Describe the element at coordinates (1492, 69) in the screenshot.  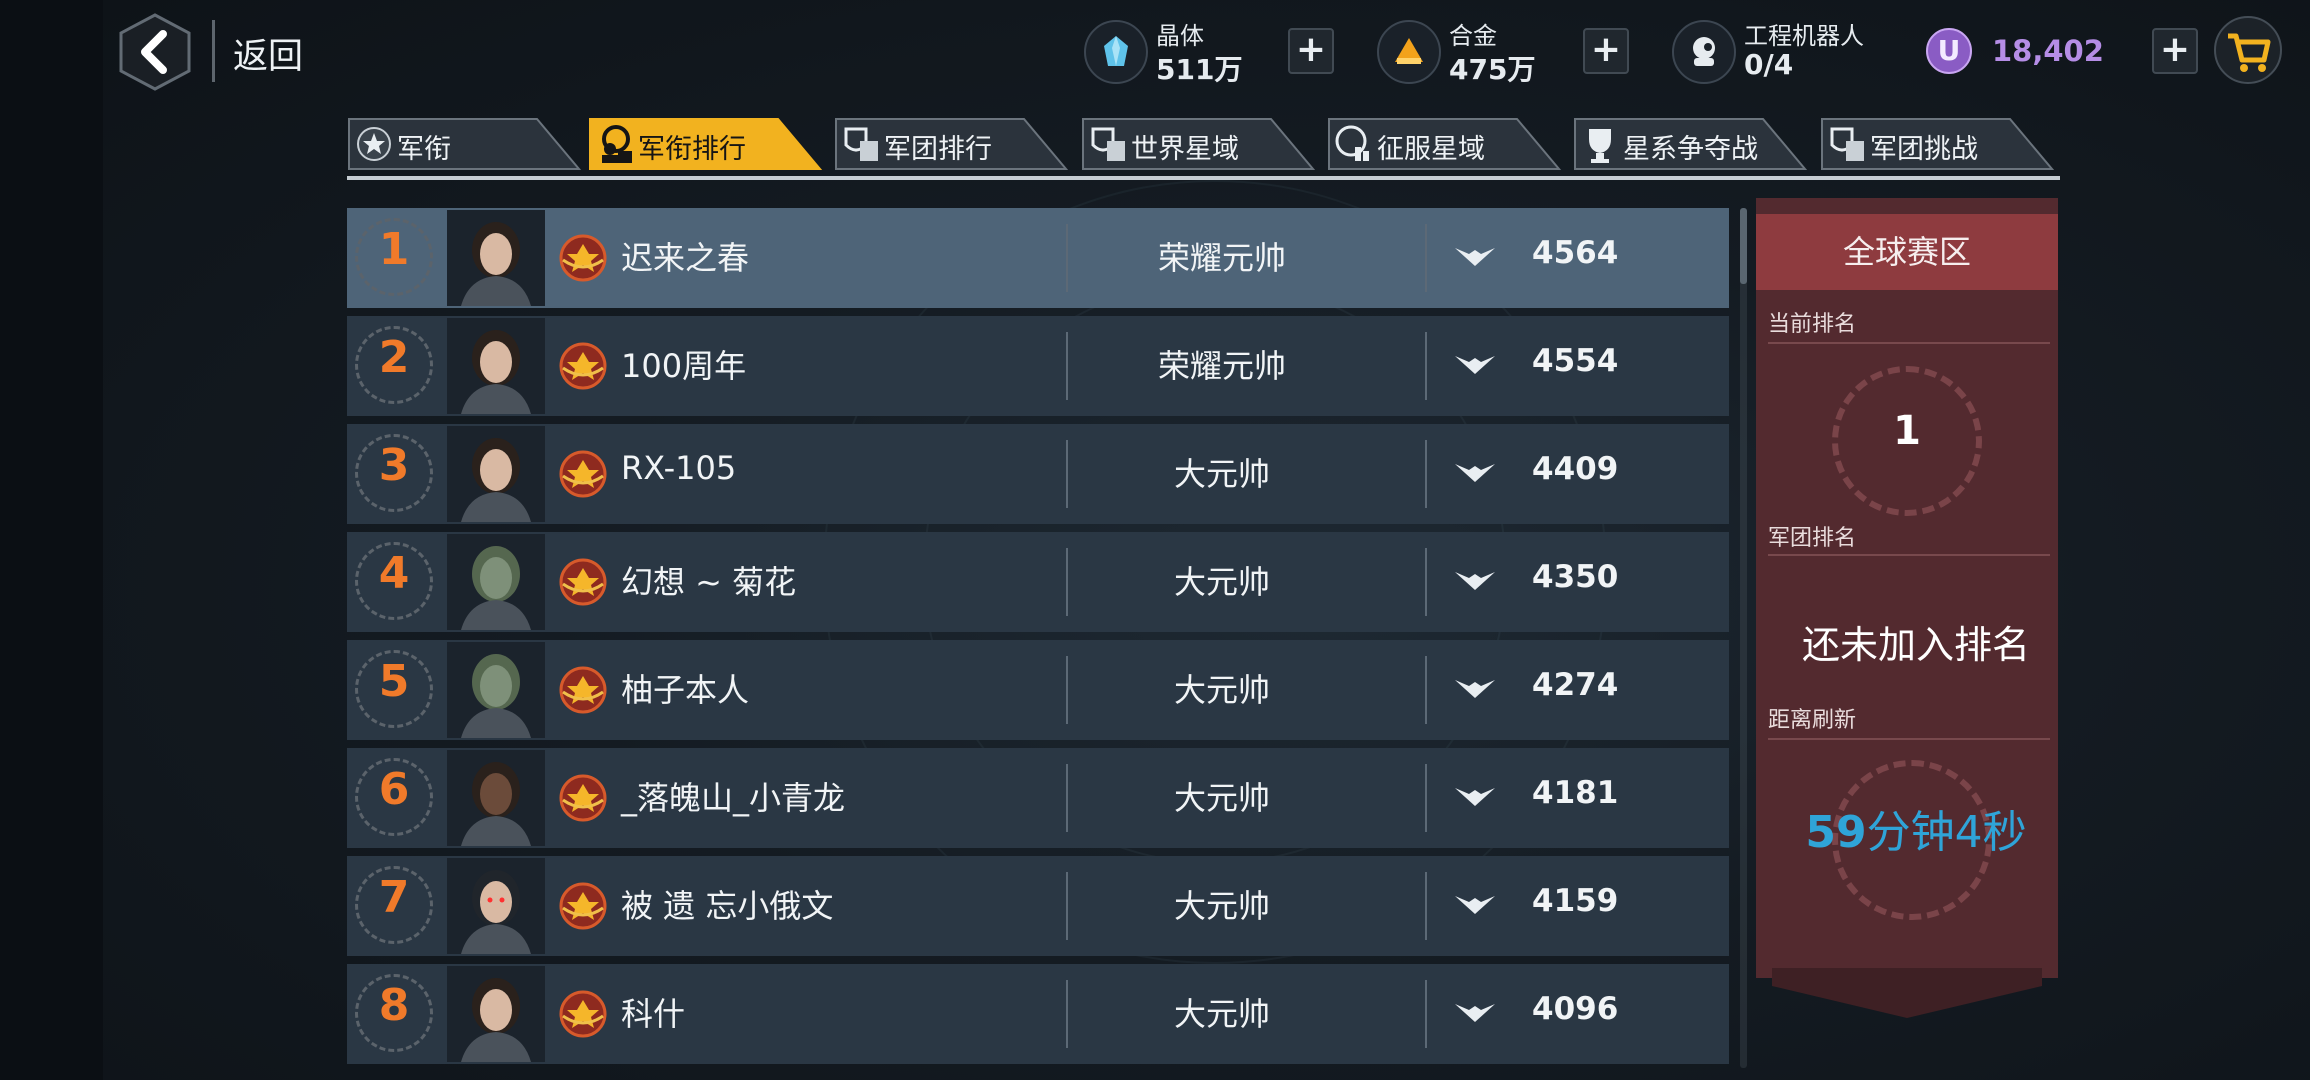
I see `resource-value: 475万` at that location.